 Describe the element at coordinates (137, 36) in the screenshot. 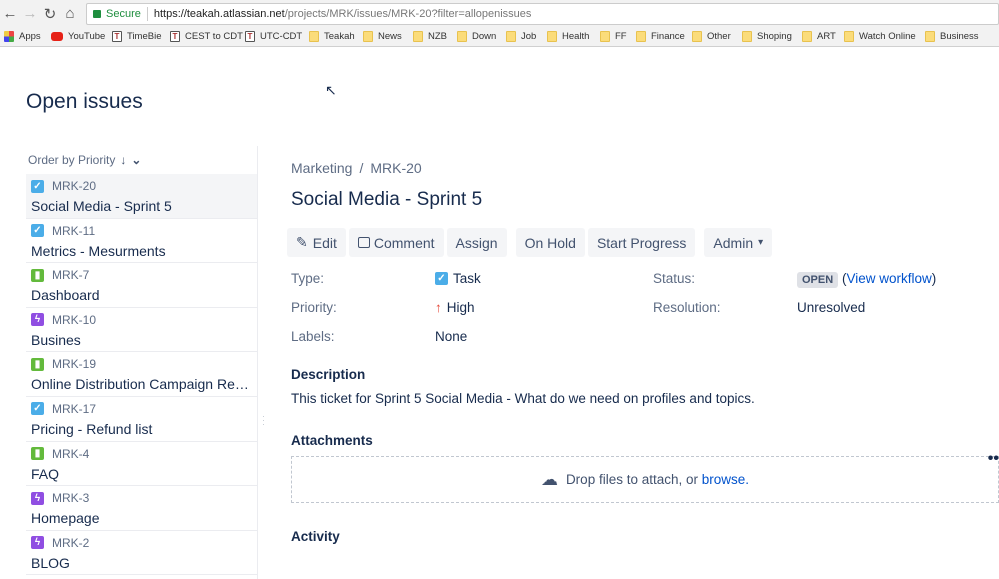

I see `bookmark-timebie: T TimeBie` at that location.